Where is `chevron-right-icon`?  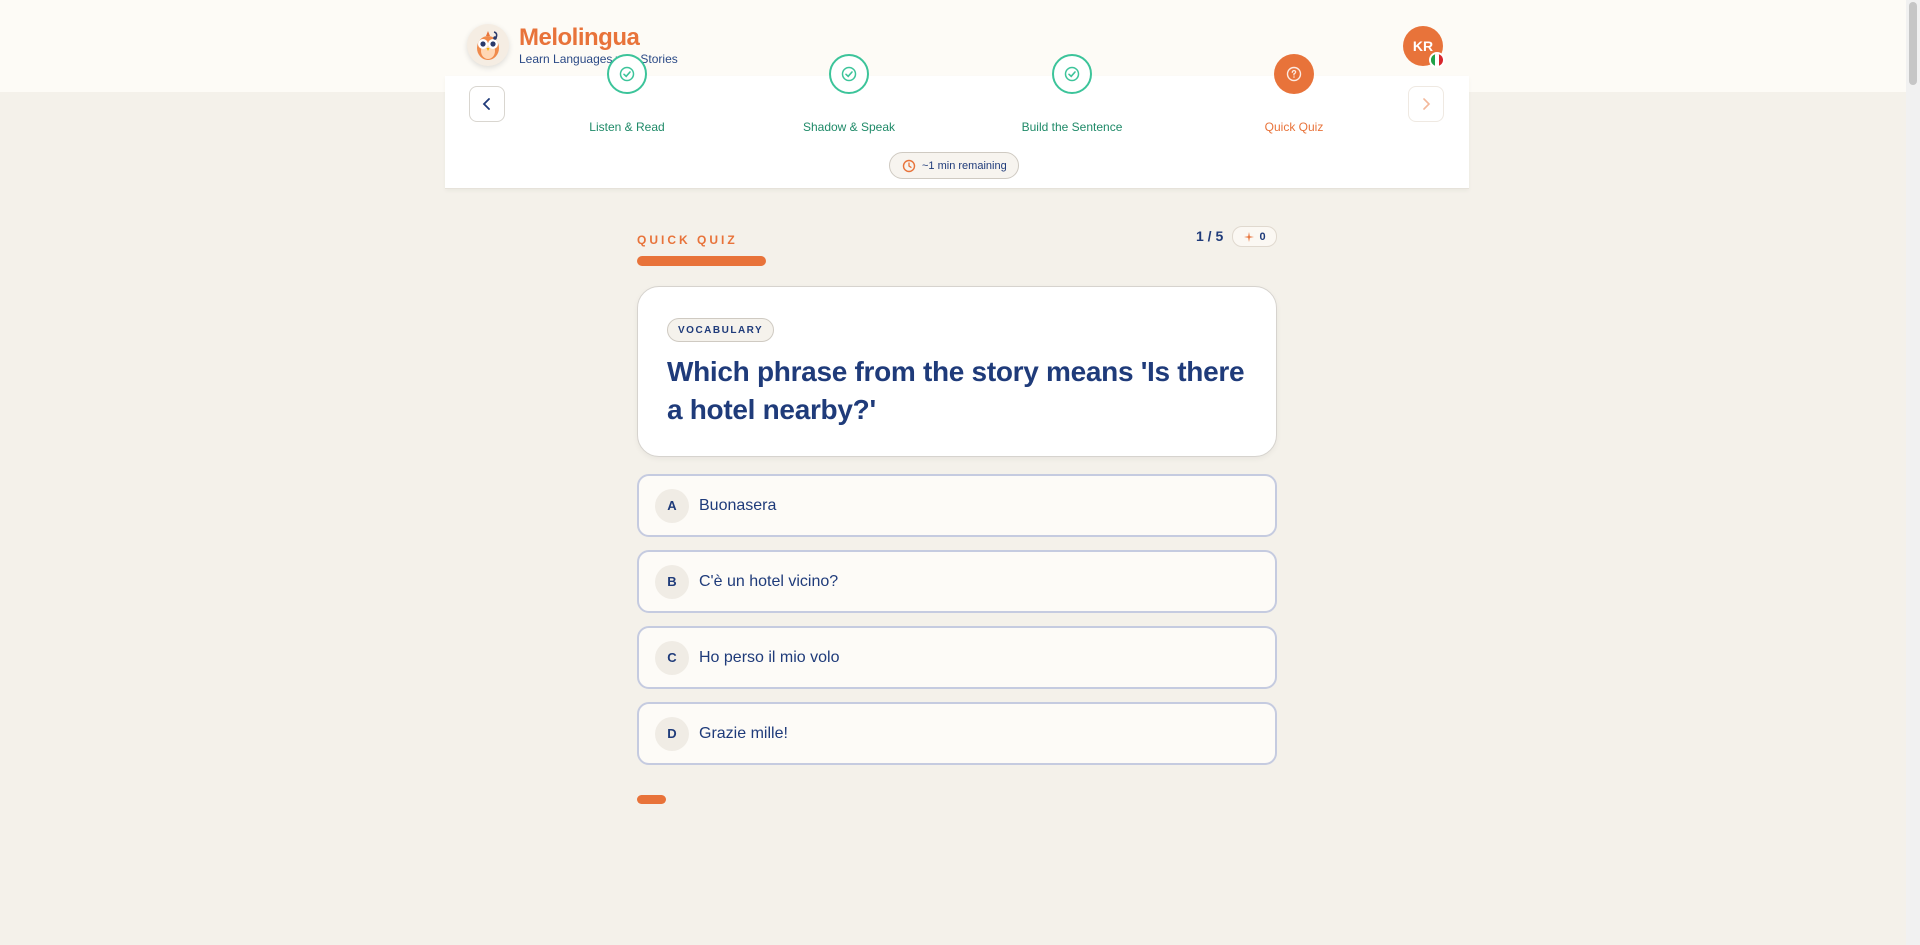
chevron-right-icon is located at coordinates (1427, 104).